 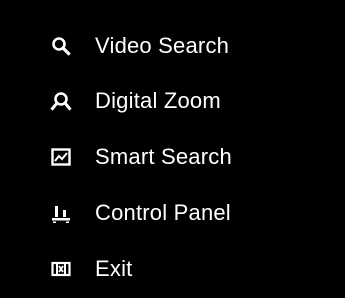 What do you see at coordinates (162, 45) in the screenshot?
I see `menu-item-label: Video Search` at bounding box center [162, 45].